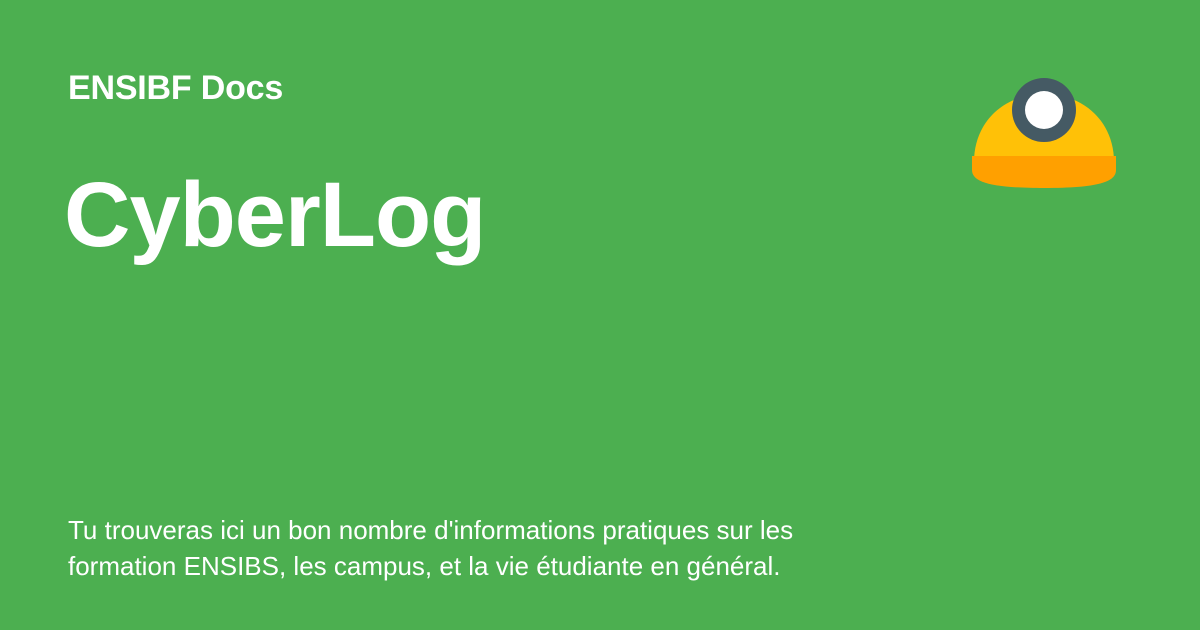  What do you see at coordinates (275, 215) in the screenshot?
I see `page-title: CyberLog` at bounding box center [275, 215].